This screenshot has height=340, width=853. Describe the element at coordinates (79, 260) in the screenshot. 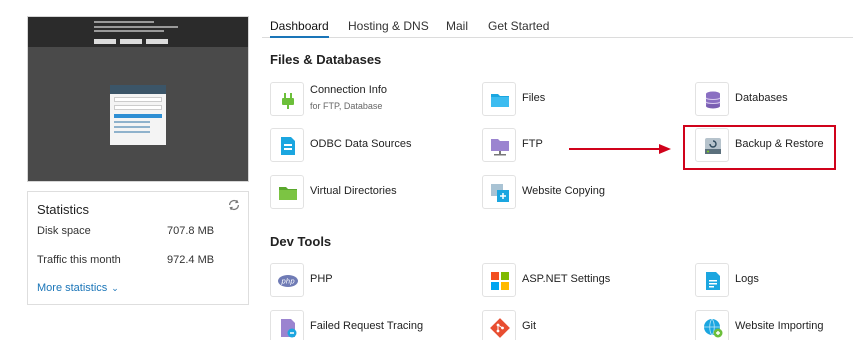

I see `stat-label-traffic: Traffic this month` at that location.